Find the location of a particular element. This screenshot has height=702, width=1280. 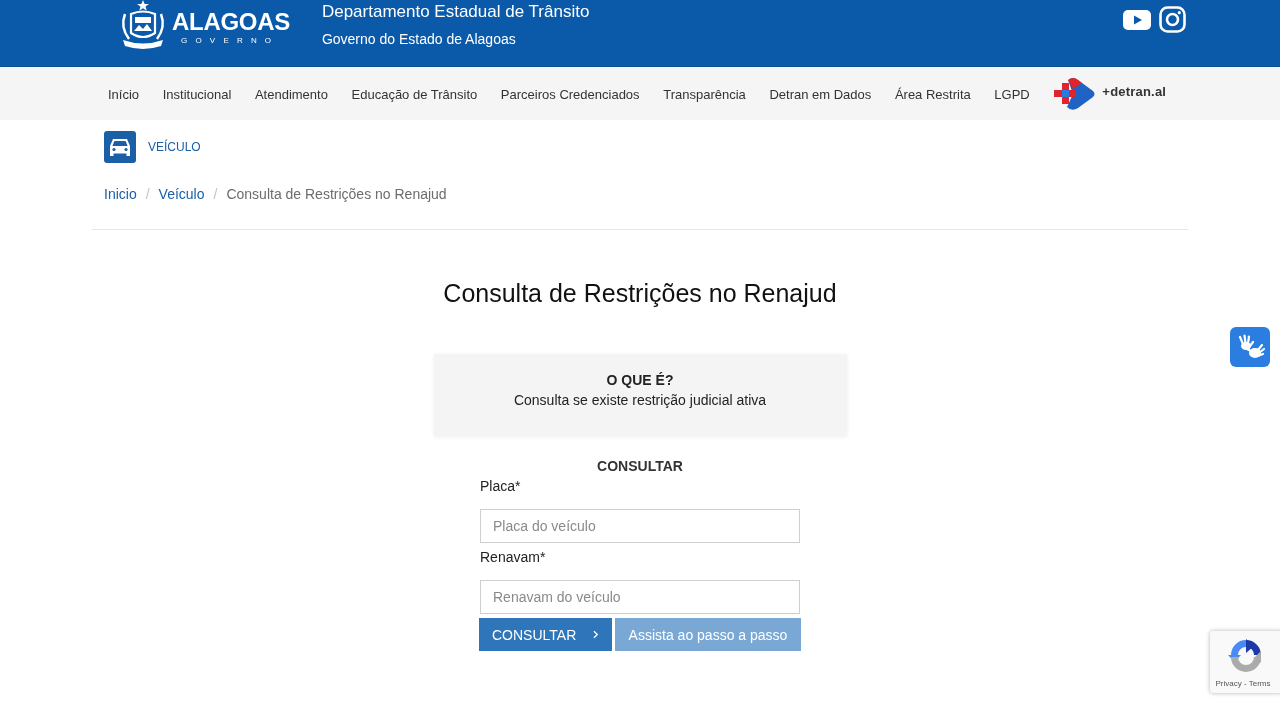

site-title: Departamento Estadual de Trânsito is located at coordinates (455, 12).